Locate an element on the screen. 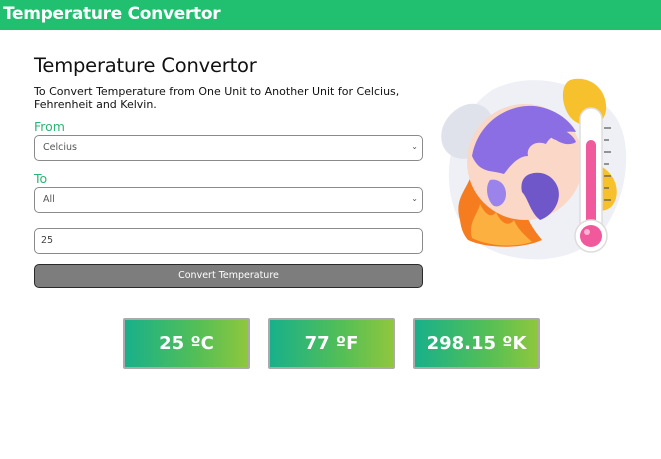 The height and width of the screenshot is (459, 661). to-select: All ⌄ is located at coordinates (228, 200).